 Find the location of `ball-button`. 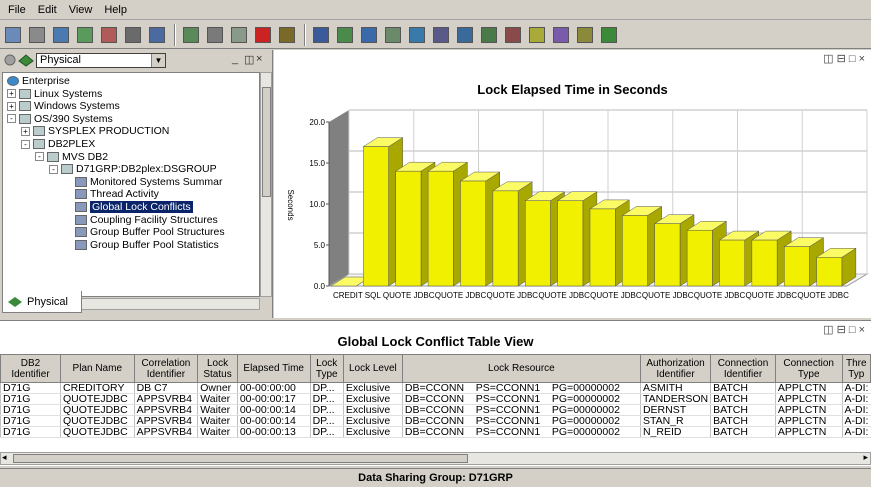

ball-button is located at coordinates (609, 35).